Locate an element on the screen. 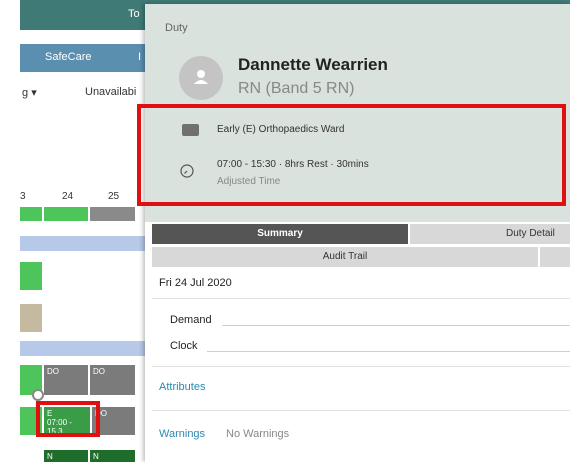 The height and width of the screenshot is (462, 570). unavailability-filter: Unavailabi is located at coordinates (110, 92).